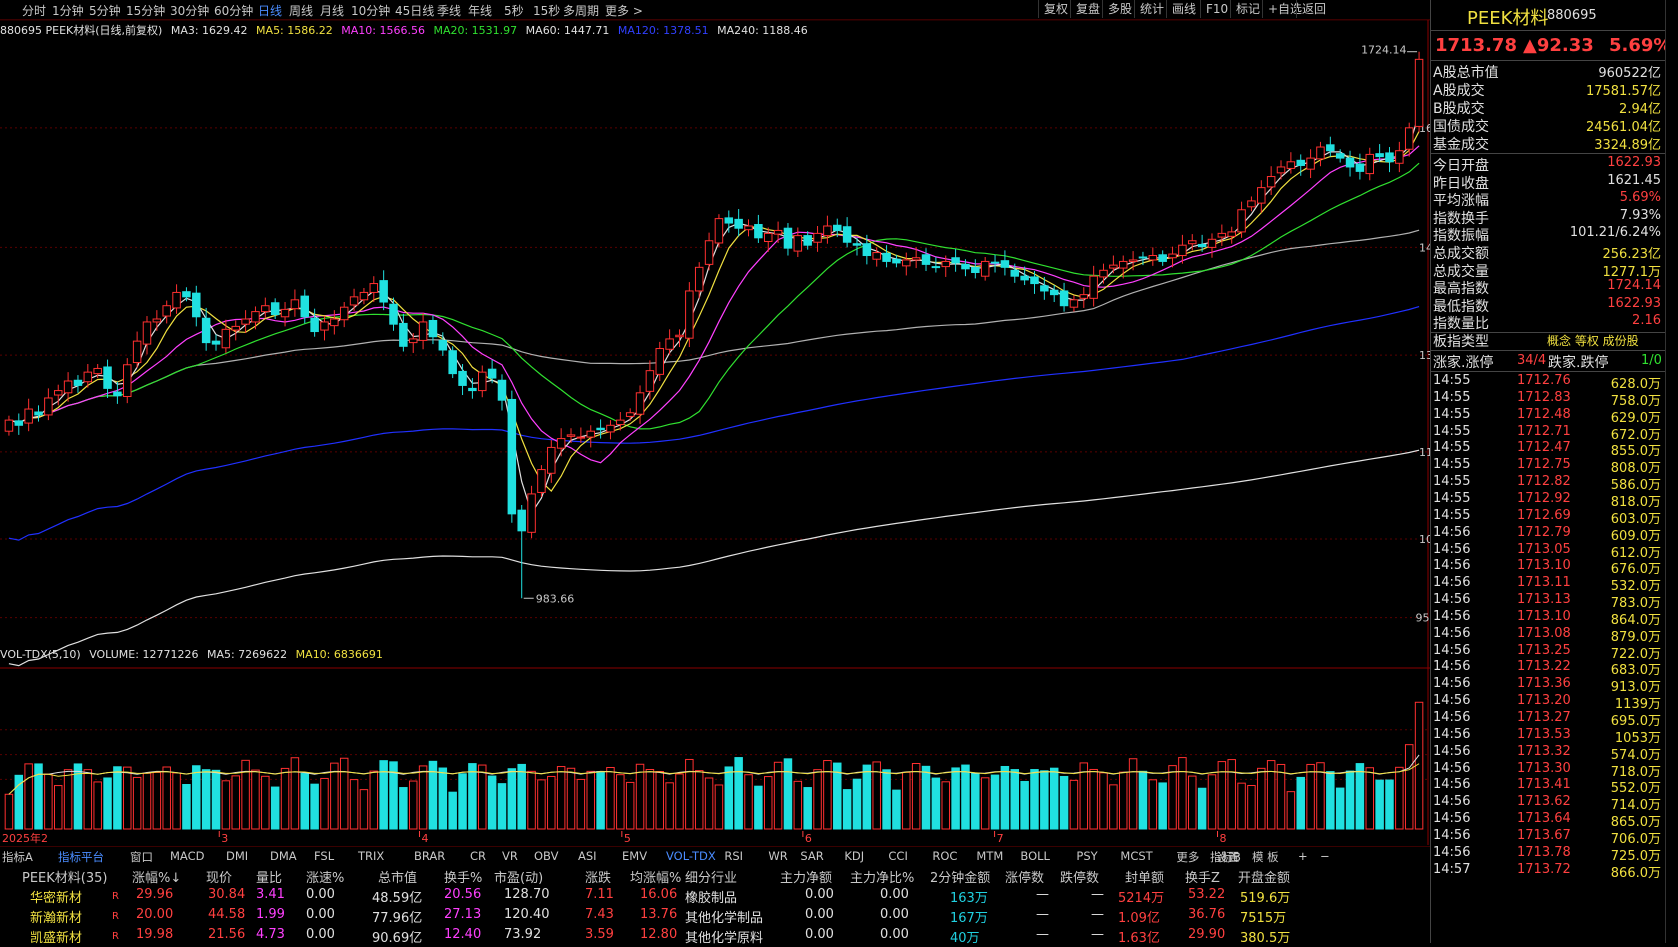 This screenshot has width=1678, height=947. What do you see at coordinates (1225, 857) in the screenshot?
I see `indicator-tab-right-0: 指标B` at bounding box center [1225, 857].